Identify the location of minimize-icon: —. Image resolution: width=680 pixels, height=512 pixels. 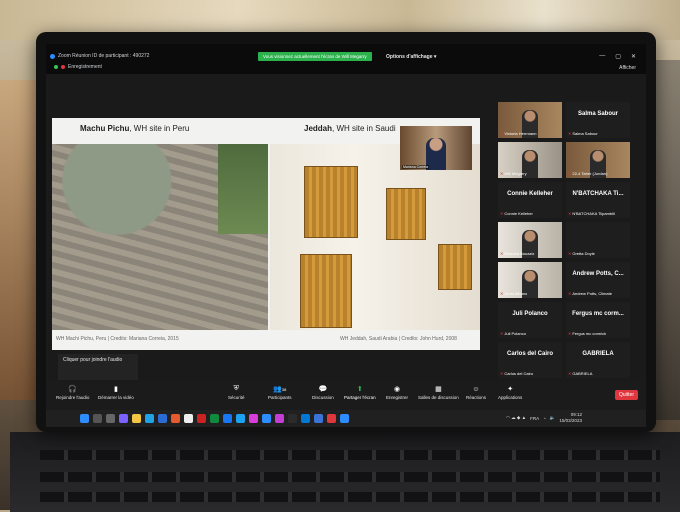
(602, 56).